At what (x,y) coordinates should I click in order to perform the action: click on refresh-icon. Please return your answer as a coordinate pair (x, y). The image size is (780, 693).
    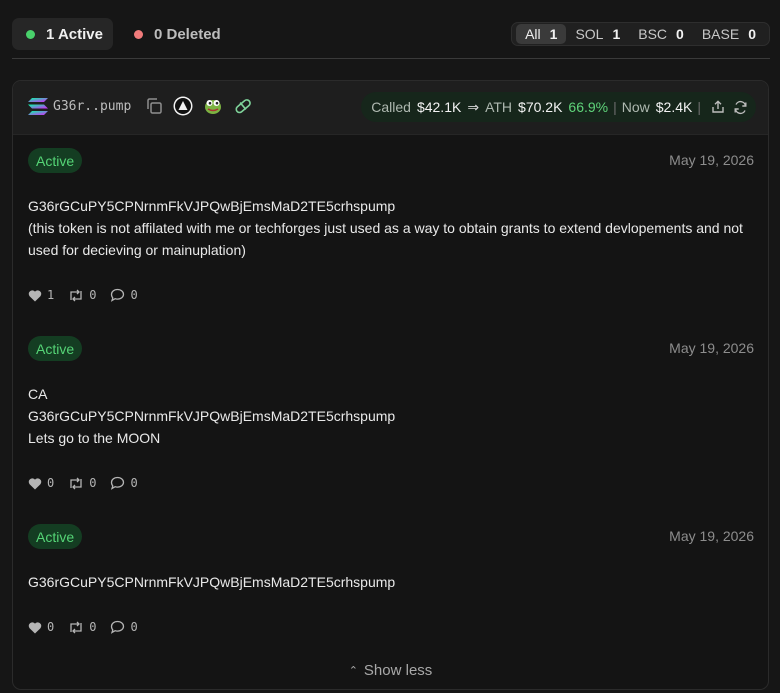
    Looking at the image, I should click on (740, 107).